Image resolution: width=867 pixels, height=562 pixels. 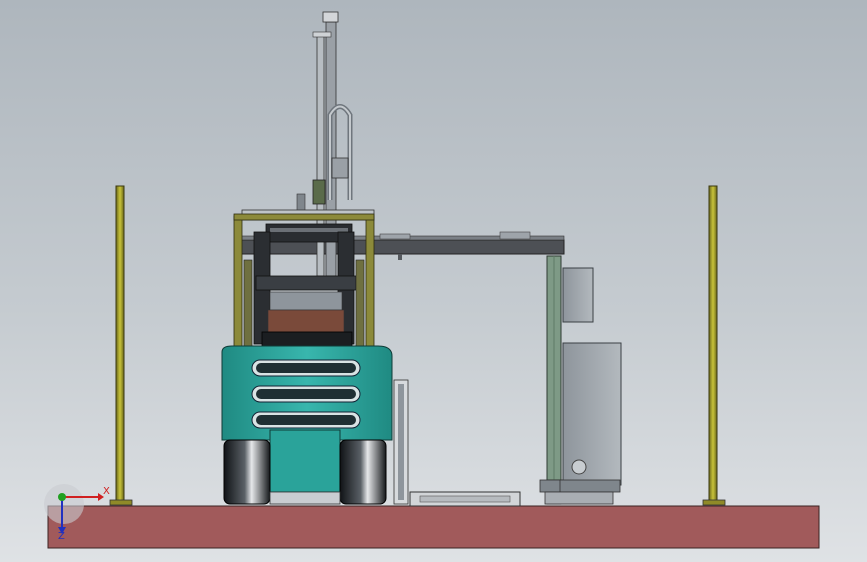 I want to click on forklift-under-frame, so click(x=305, y=498).